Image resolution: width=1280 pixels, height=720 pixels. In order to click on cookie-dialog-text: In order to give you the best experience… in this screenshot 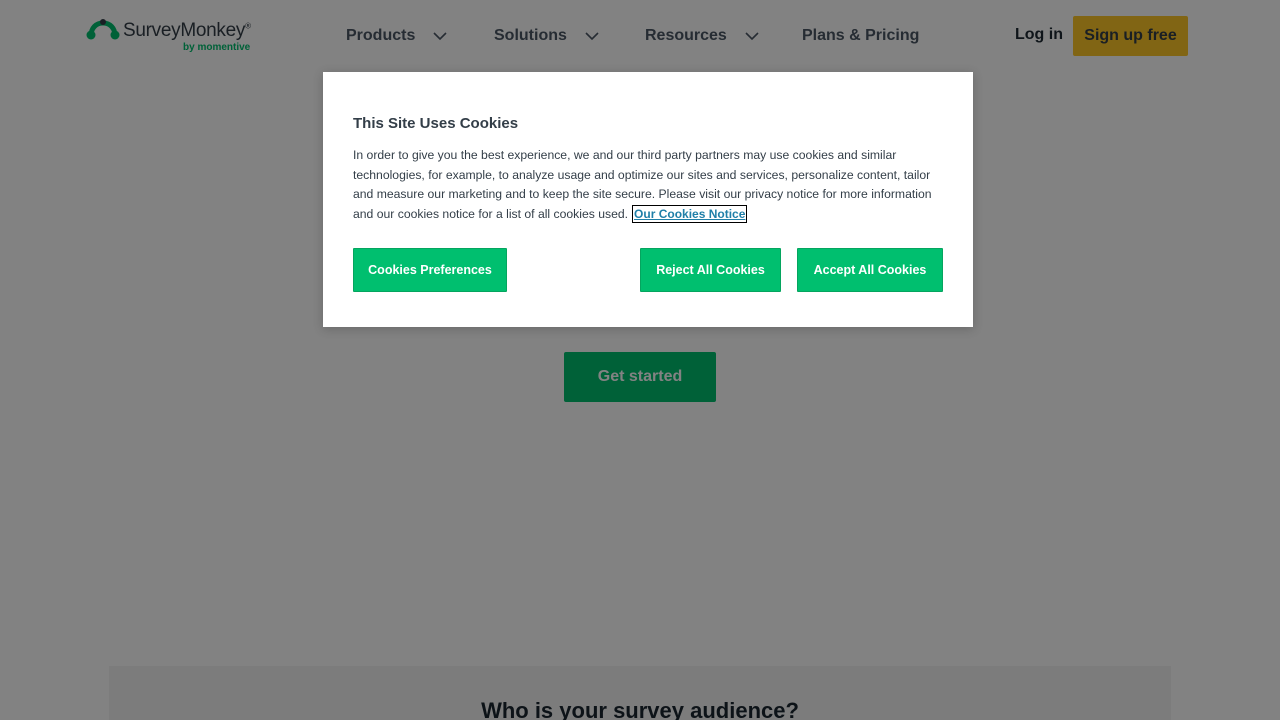, I will do `click(649, 185)`.